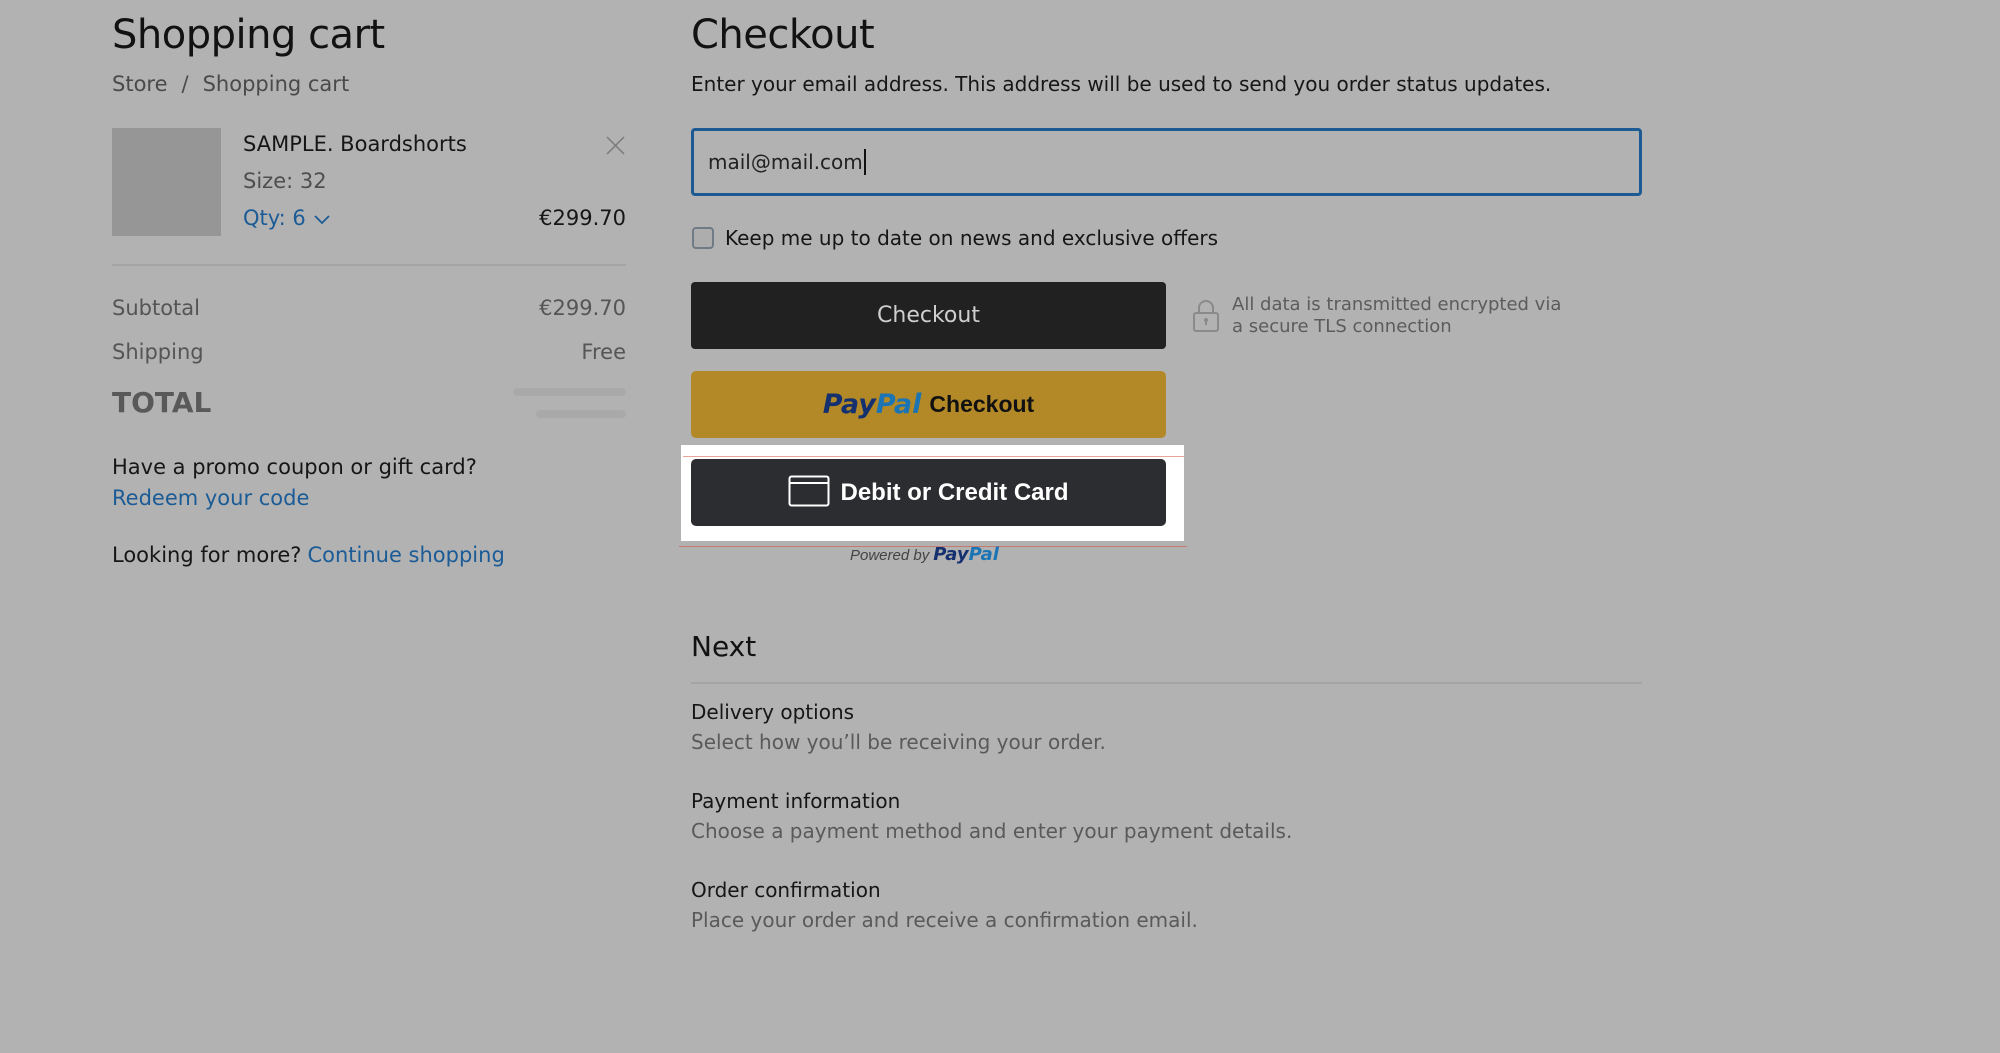 This screenshot has height=1053, width=2000. I want to click on product-price: €299.70, so click(582, 218).